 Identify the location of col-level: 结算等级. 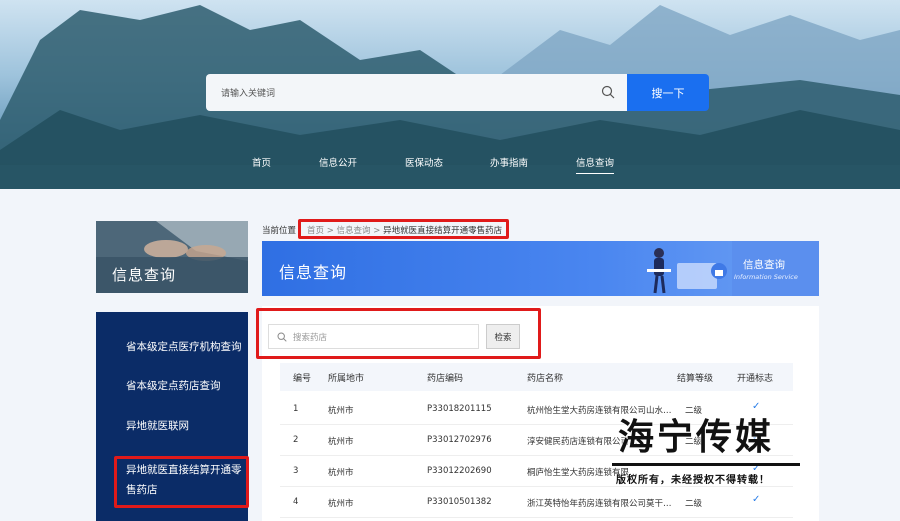
(695, 379).